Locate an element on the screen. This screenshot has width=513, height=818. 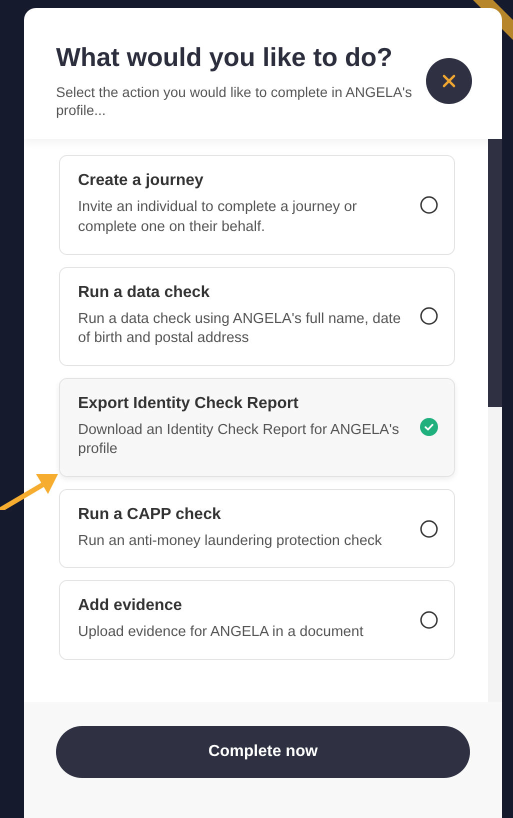
option-card: Run a data check Run a data check using ANGELA's full name, date of birth and postal address is located at coordinates (257, 316).